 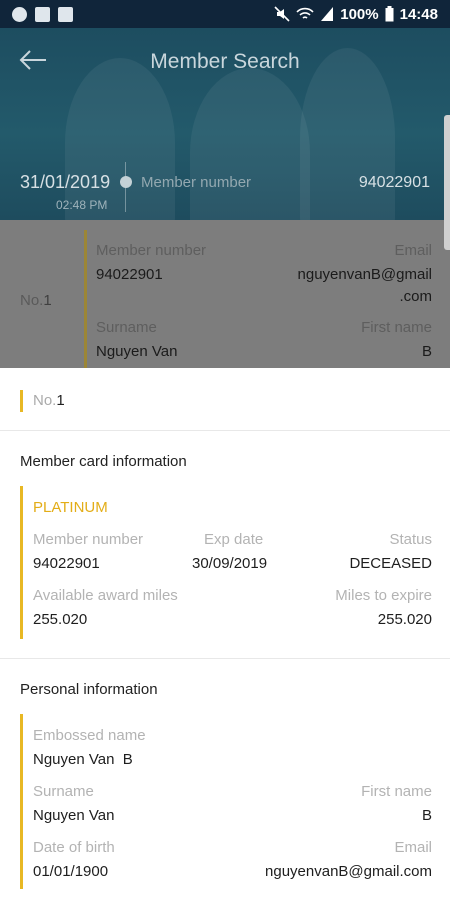 What do you see at coordinates (234, 539) in the screenshot?
I see `exp-date-label: Exp date` at bounding box center [234, 539].